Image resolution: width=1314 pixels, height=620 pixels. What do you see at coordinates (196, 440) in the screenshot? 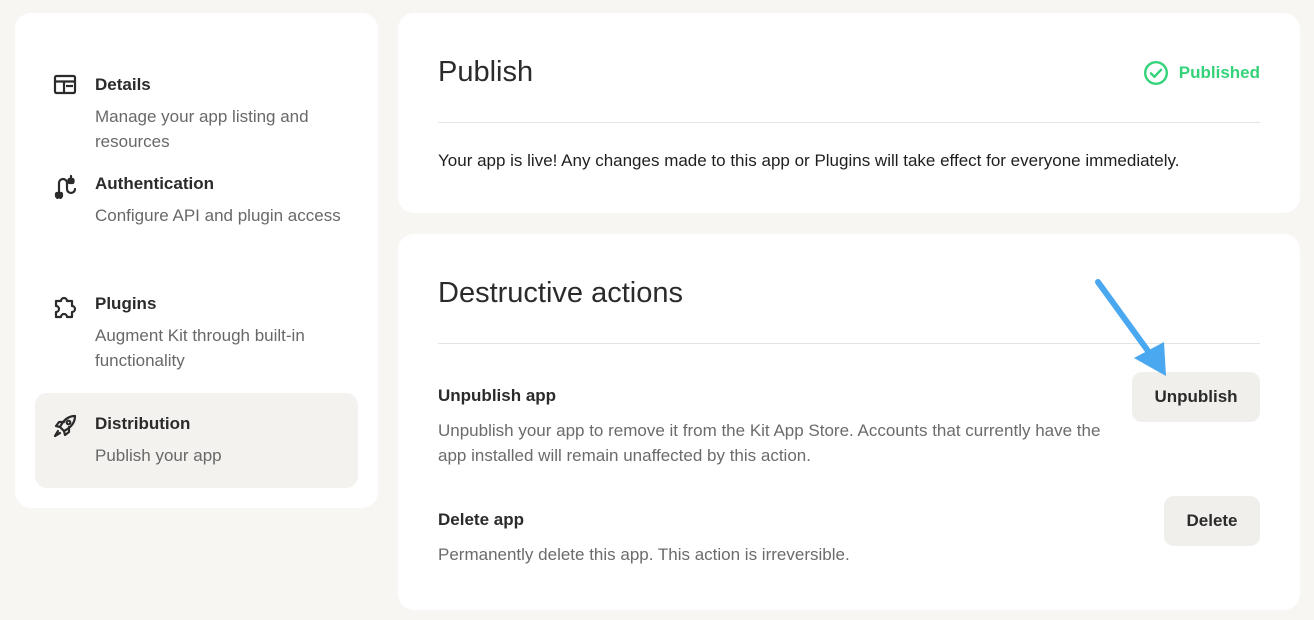
I see `sidebar-item-distribution: Distribution Publish your app` at bounding box center [196, 440].